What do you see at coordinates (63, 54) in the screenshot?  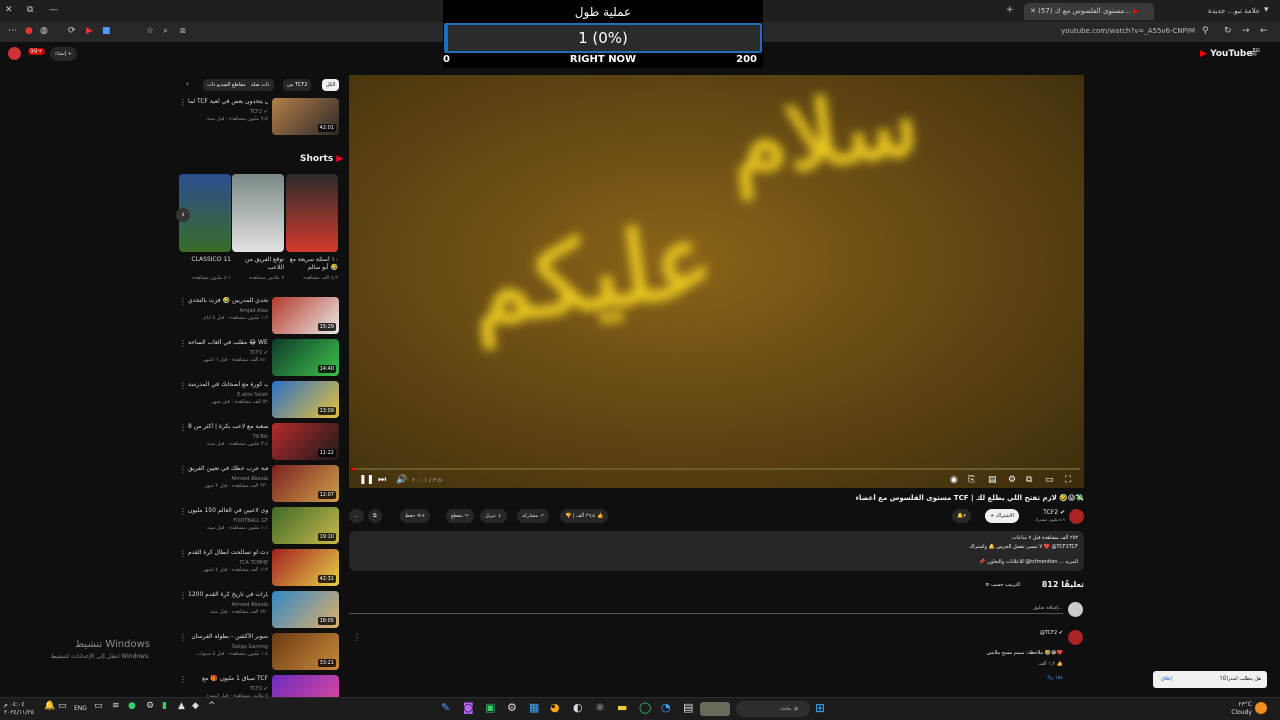 I see `create-button: إنشاء +` at bounding box center [63, 54].